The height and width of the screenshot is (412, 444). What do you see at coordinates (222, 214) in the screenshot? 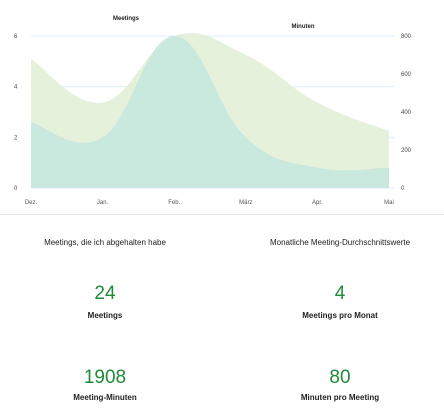
I see `section-divider` at bounding box center [222, 214].